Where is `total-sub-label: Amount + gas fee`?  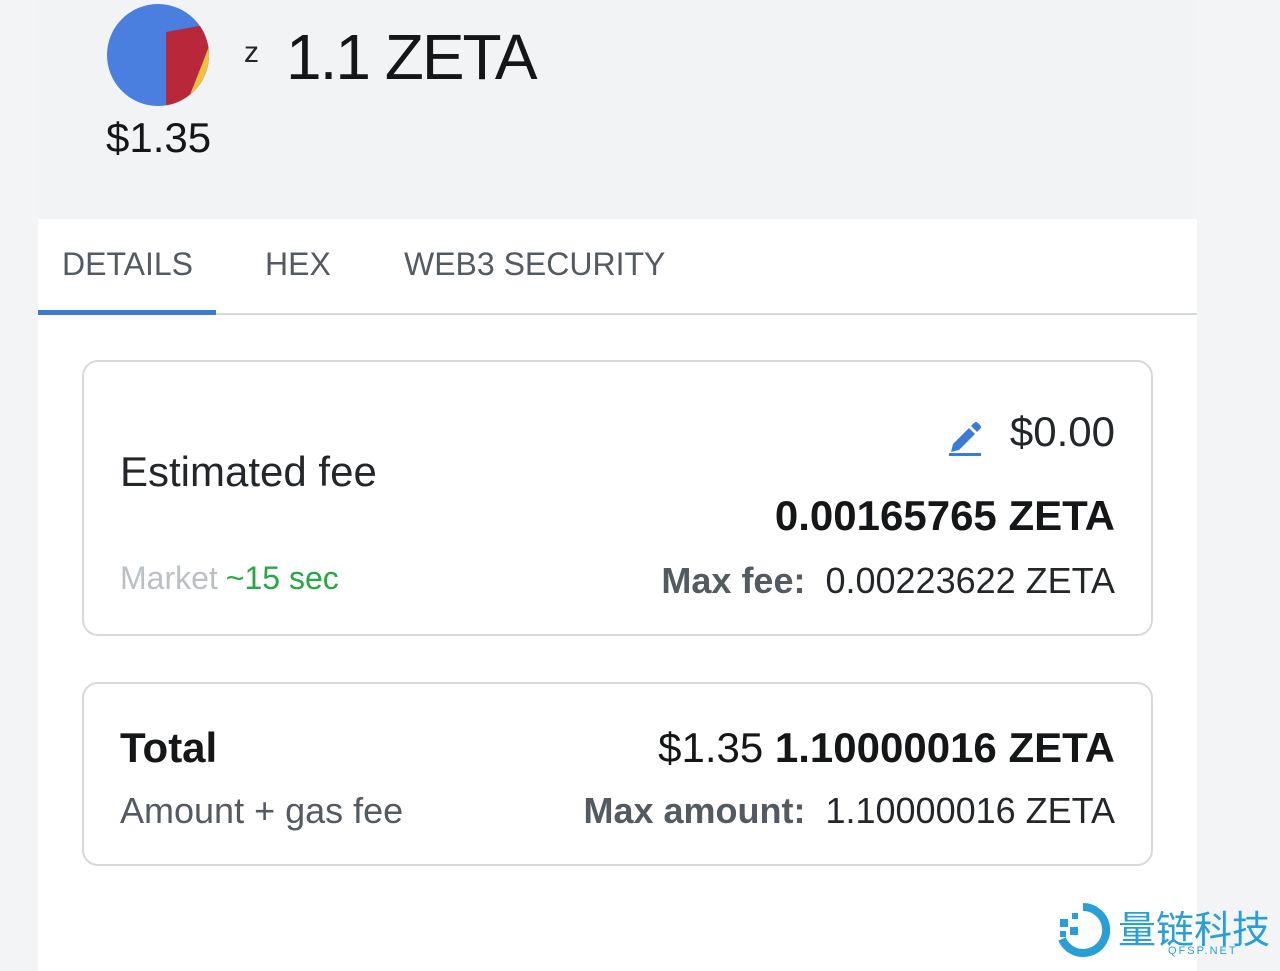 total-sub-label: Amount + gas fee is located at coordinates (262, 810).